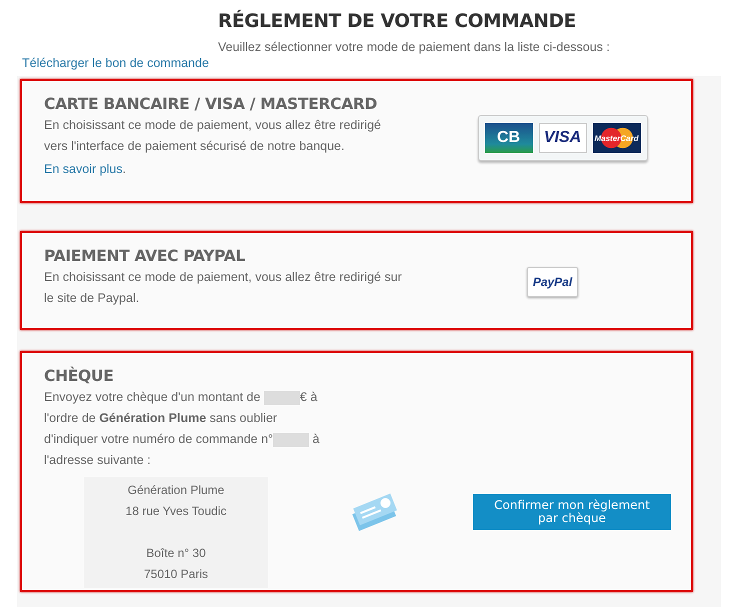  Describe the element at coordinates (83, 169) in the screenshot. I see `learn-more-link: En savoir plus` at that location.